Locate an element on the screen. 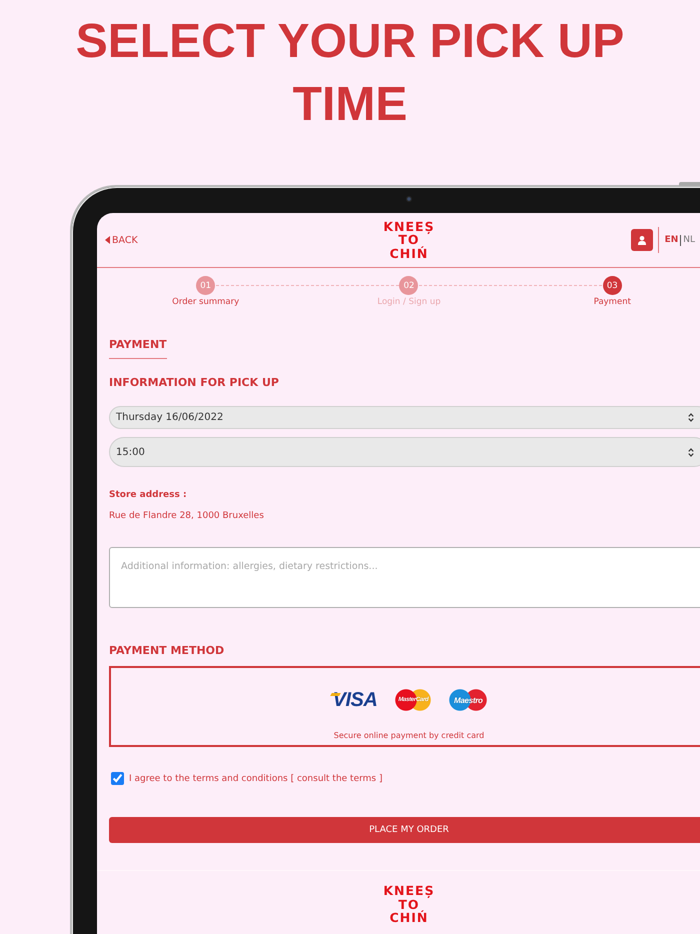  time-select: 15:00 is located at coordinates (404, 452).